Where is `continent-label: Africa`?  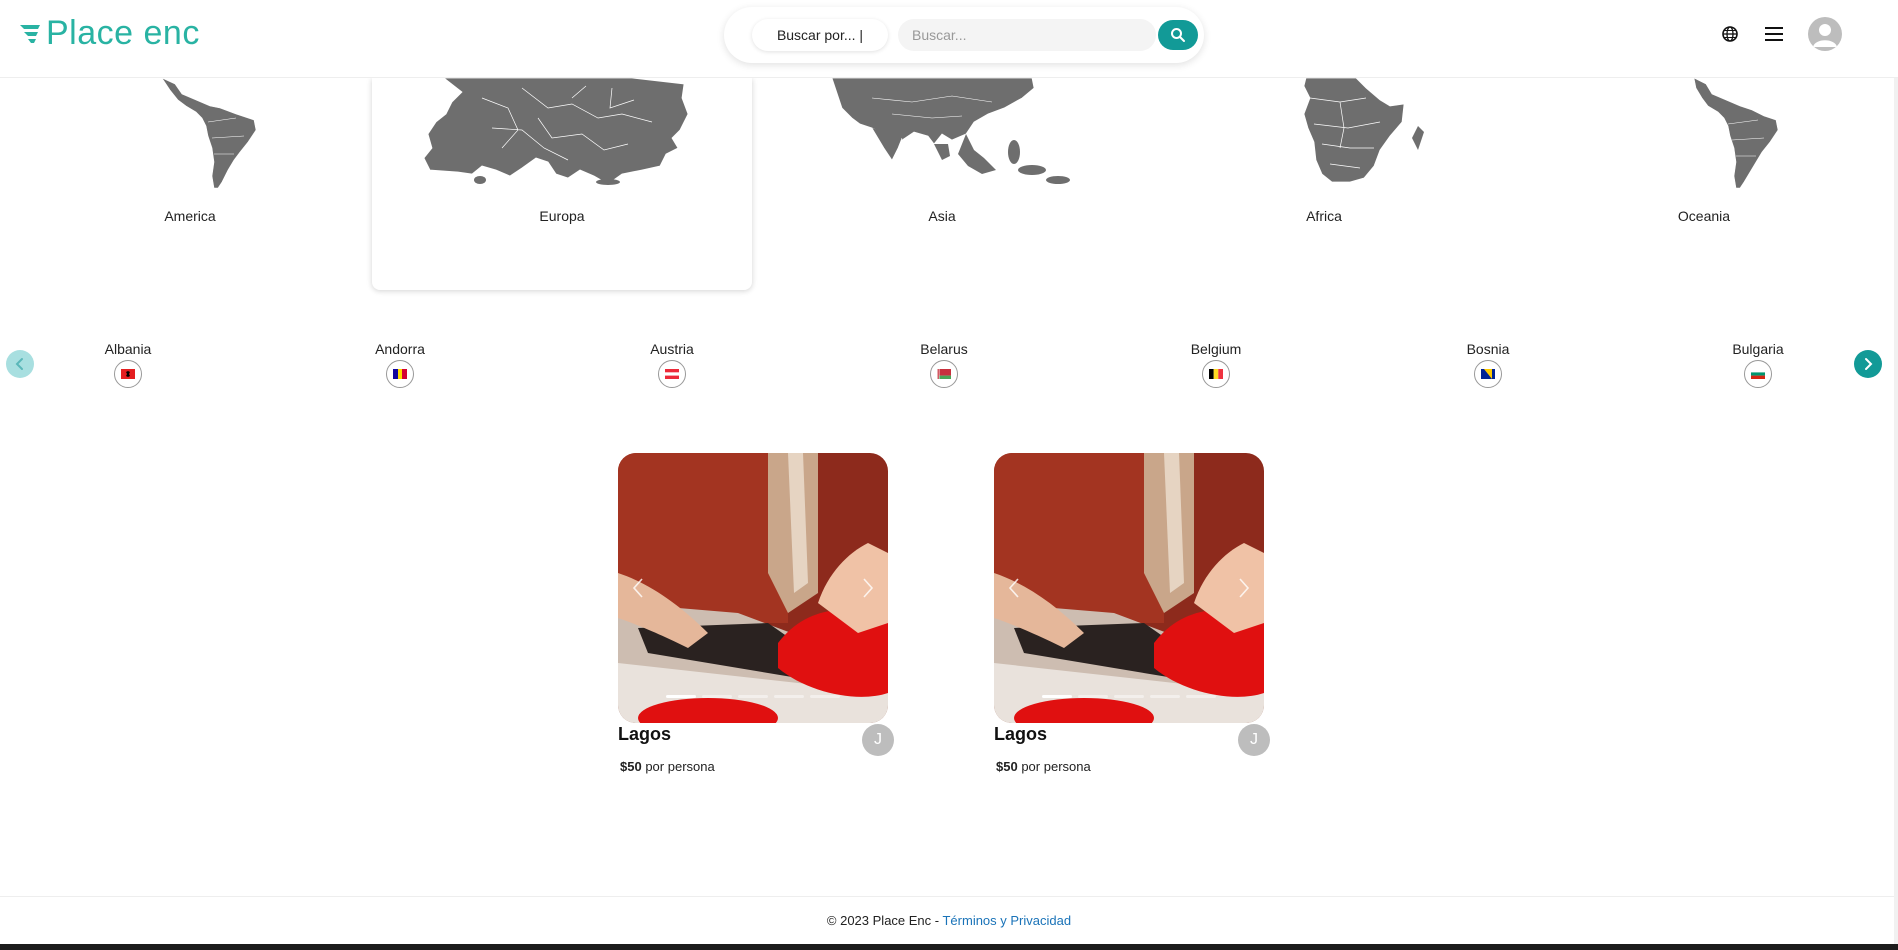
continent-label: Africa is located at coordinates (1324, 216).